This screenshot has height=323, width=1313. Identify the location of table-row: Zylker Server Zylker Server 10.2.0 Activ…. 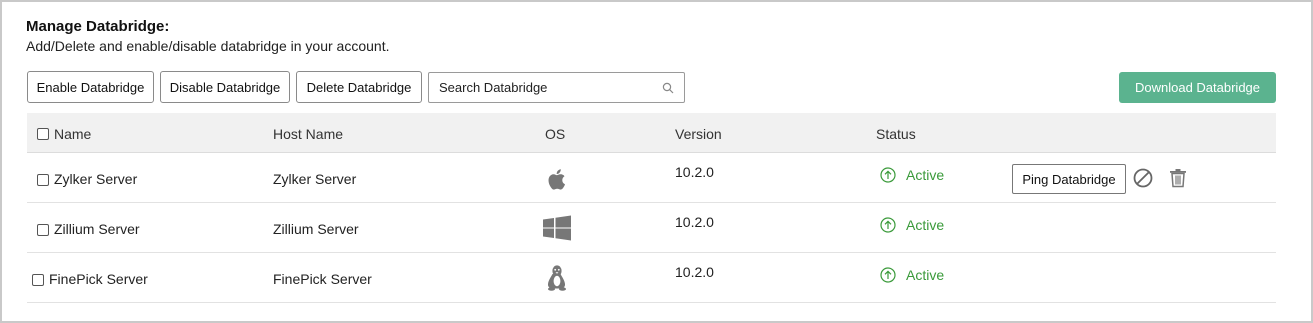
(651, 178).